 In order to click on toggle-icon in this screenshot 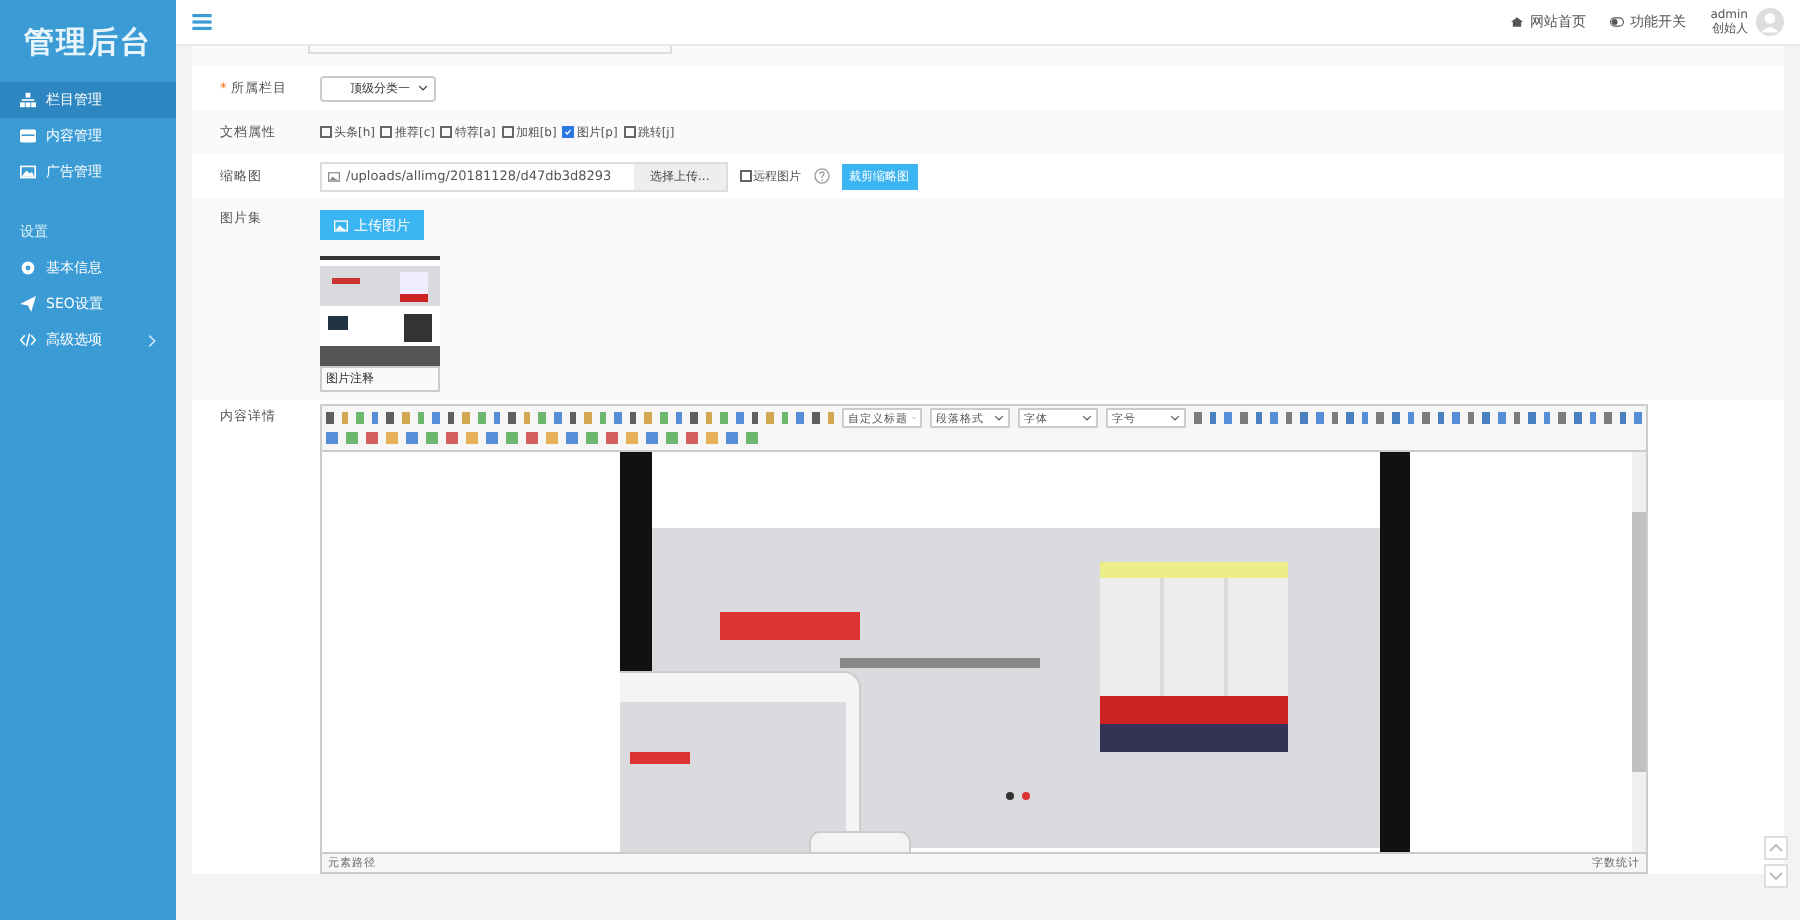, I will do `click(1617, 22)`.